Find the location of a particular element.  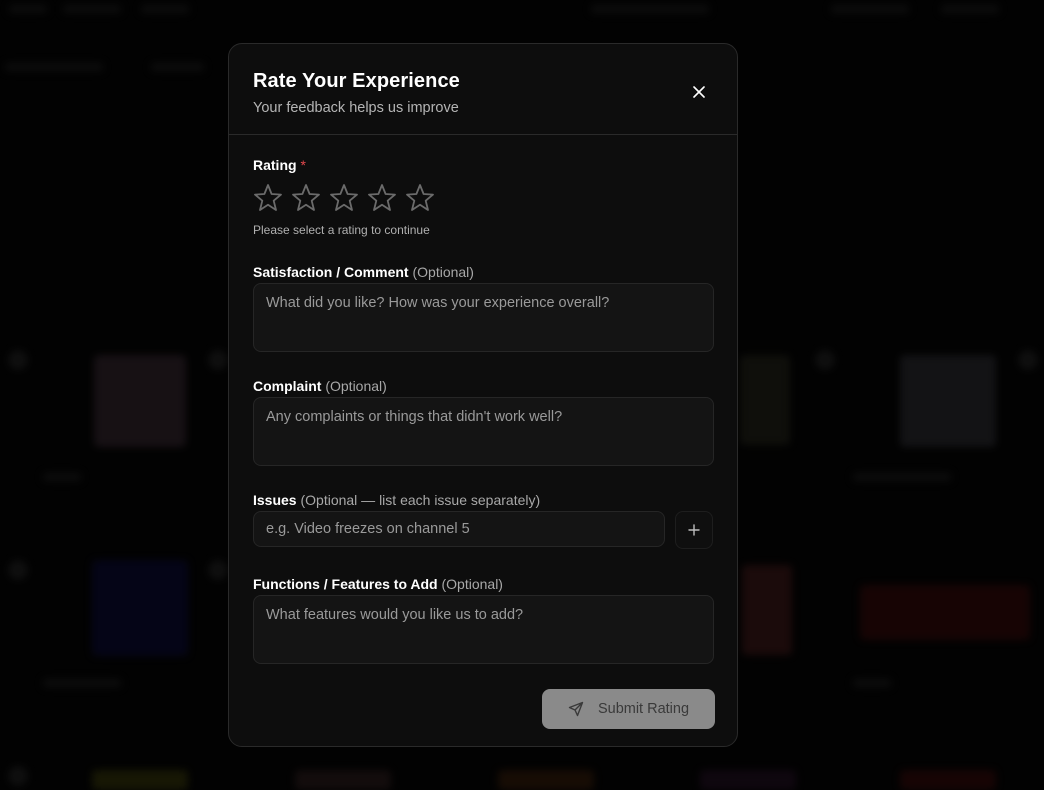

star-3-icon is located at coordinates (344, 198).